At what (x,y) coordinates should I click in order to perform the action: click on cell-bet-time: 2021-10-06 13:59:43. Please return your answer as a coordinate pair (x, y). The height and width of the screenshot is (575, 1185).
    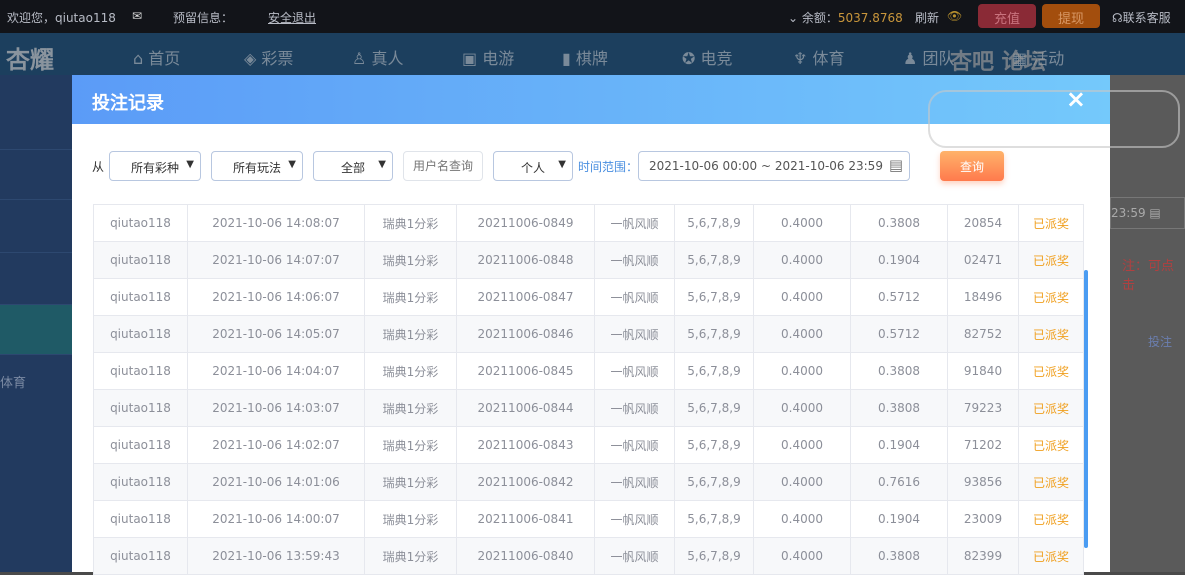
    Looking at the image, I should click on (276, 556).